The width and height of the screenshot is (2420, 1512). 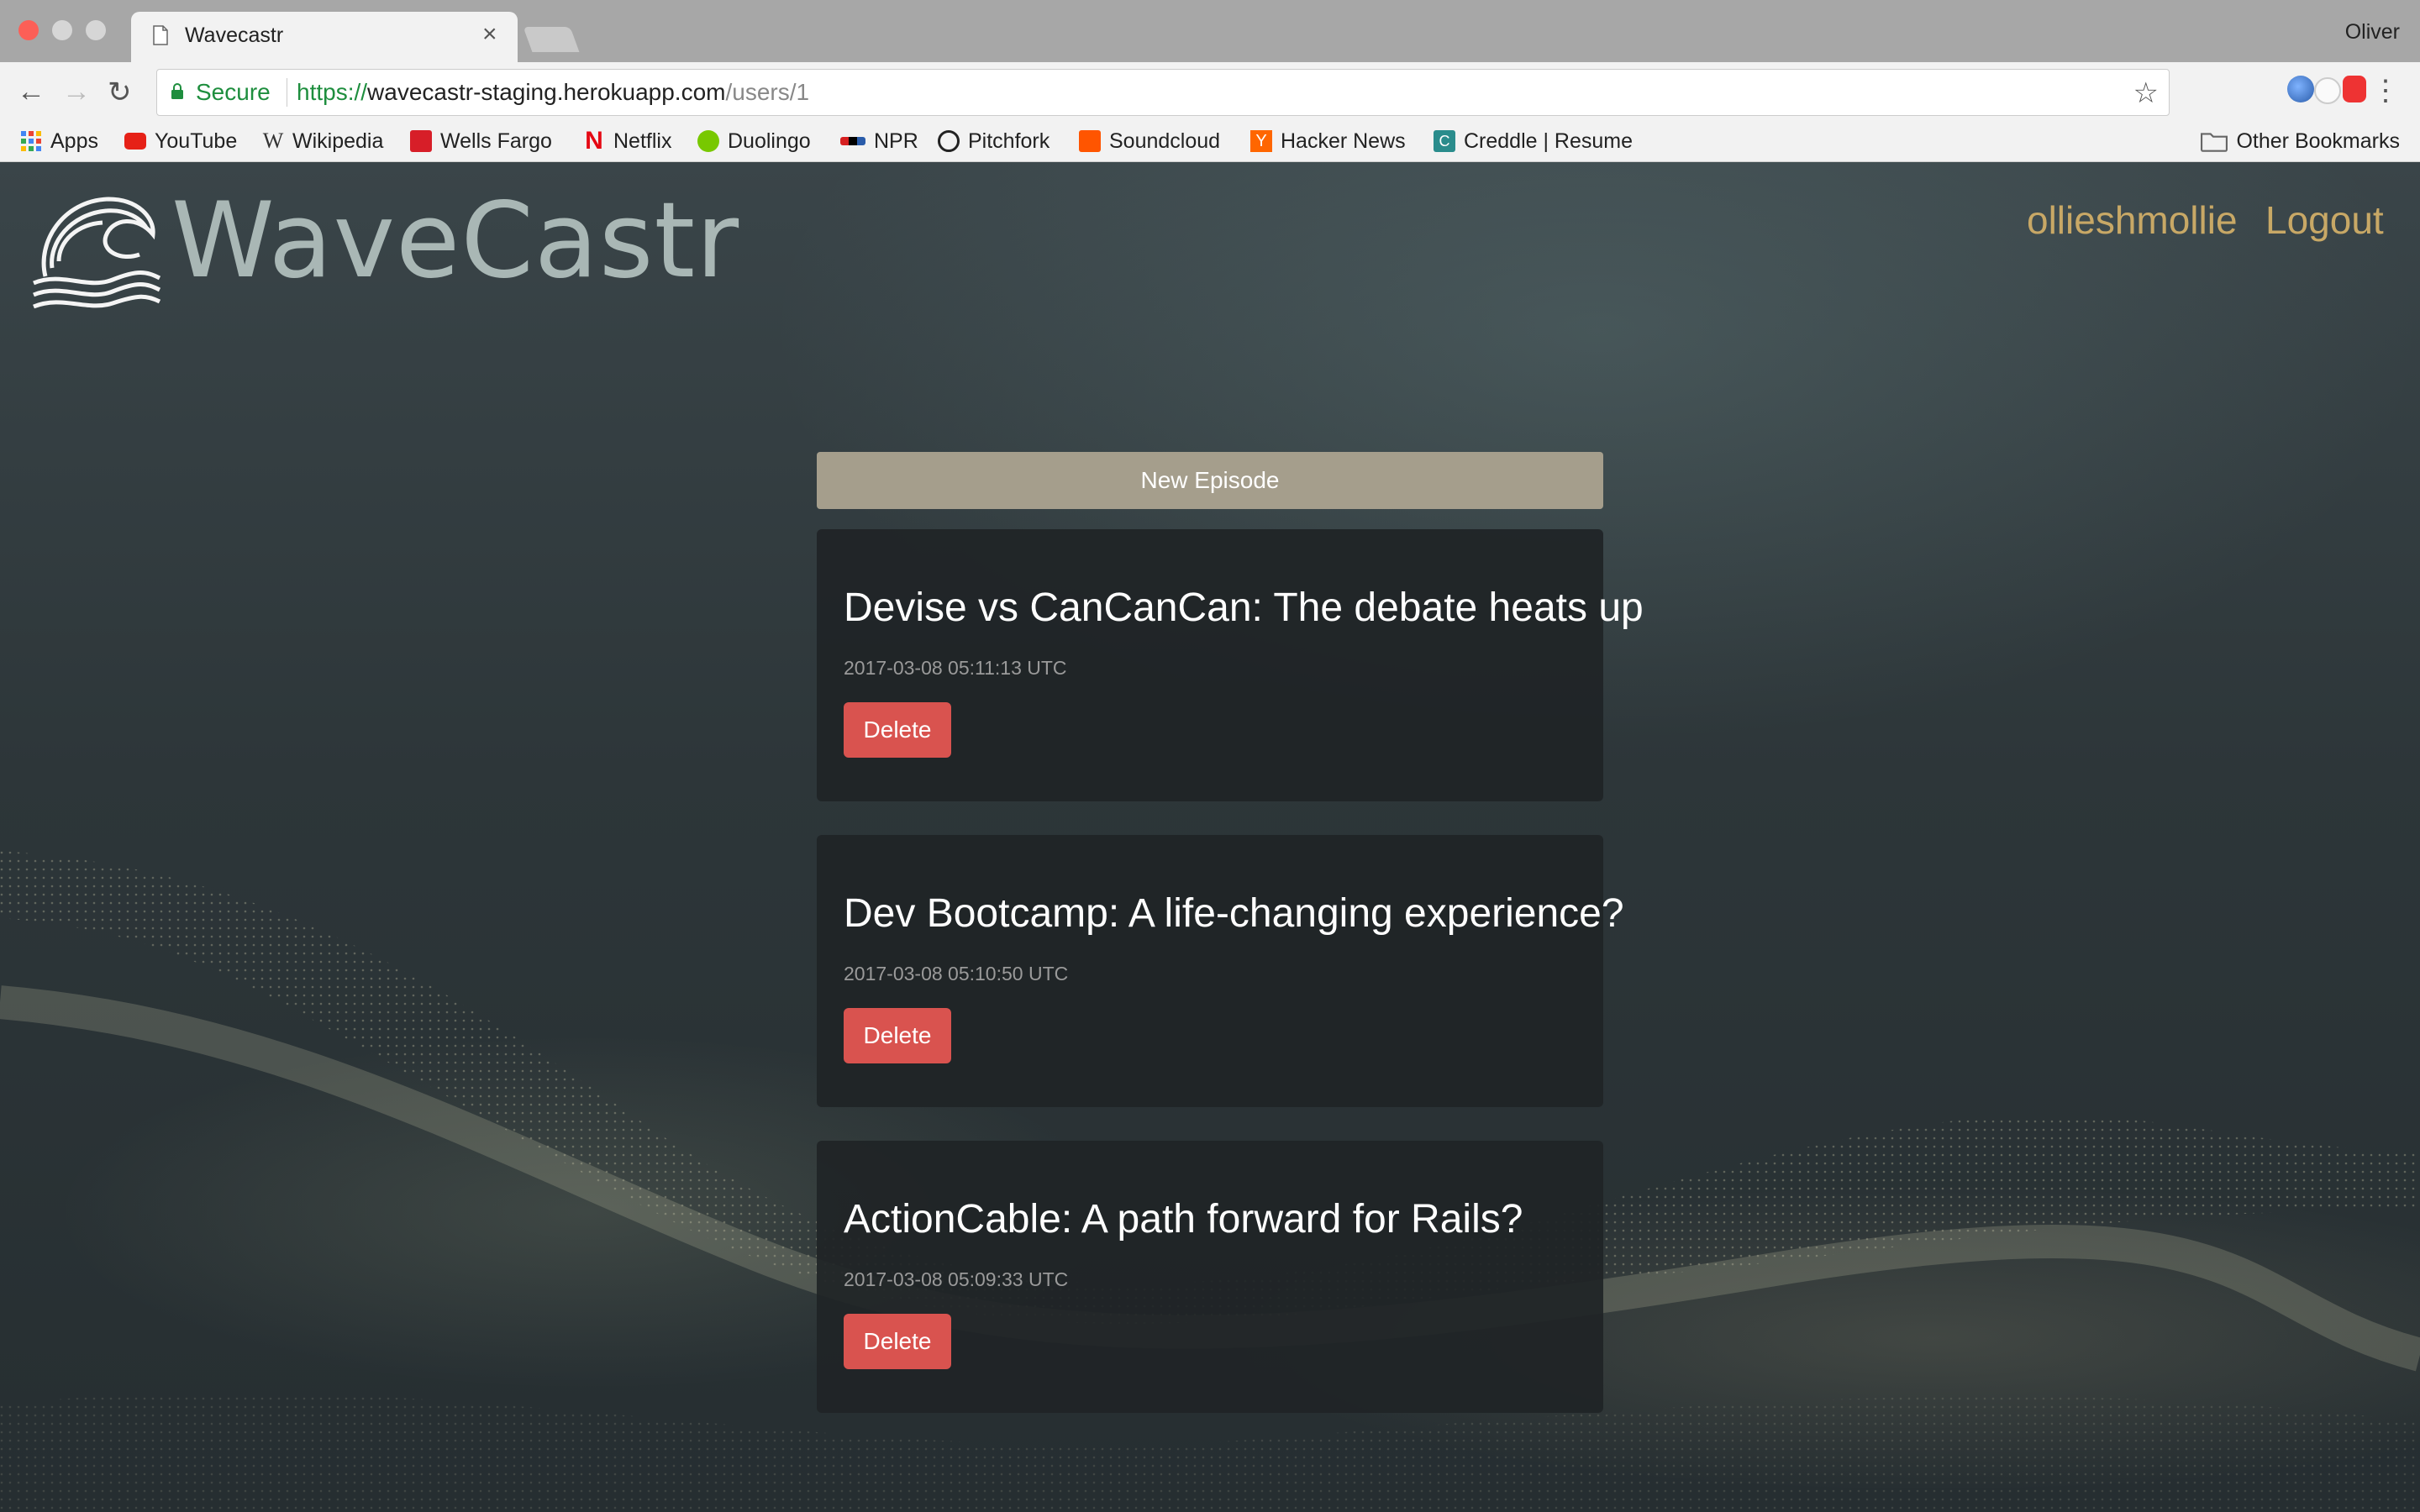 I want to click on episode-title: Devise vs CanCanCan: The debate heats up, so click(x=1244, y=608).